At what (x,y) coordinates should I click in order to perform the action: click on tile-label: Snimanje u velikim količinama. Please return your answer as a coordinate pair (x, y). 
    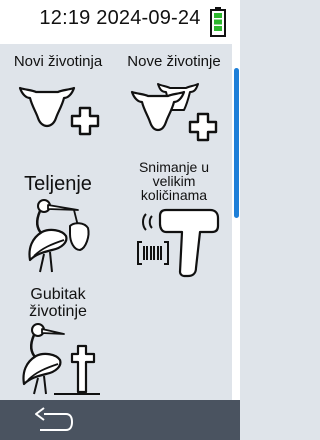
    Looking at the image, I should click on (174, 181).